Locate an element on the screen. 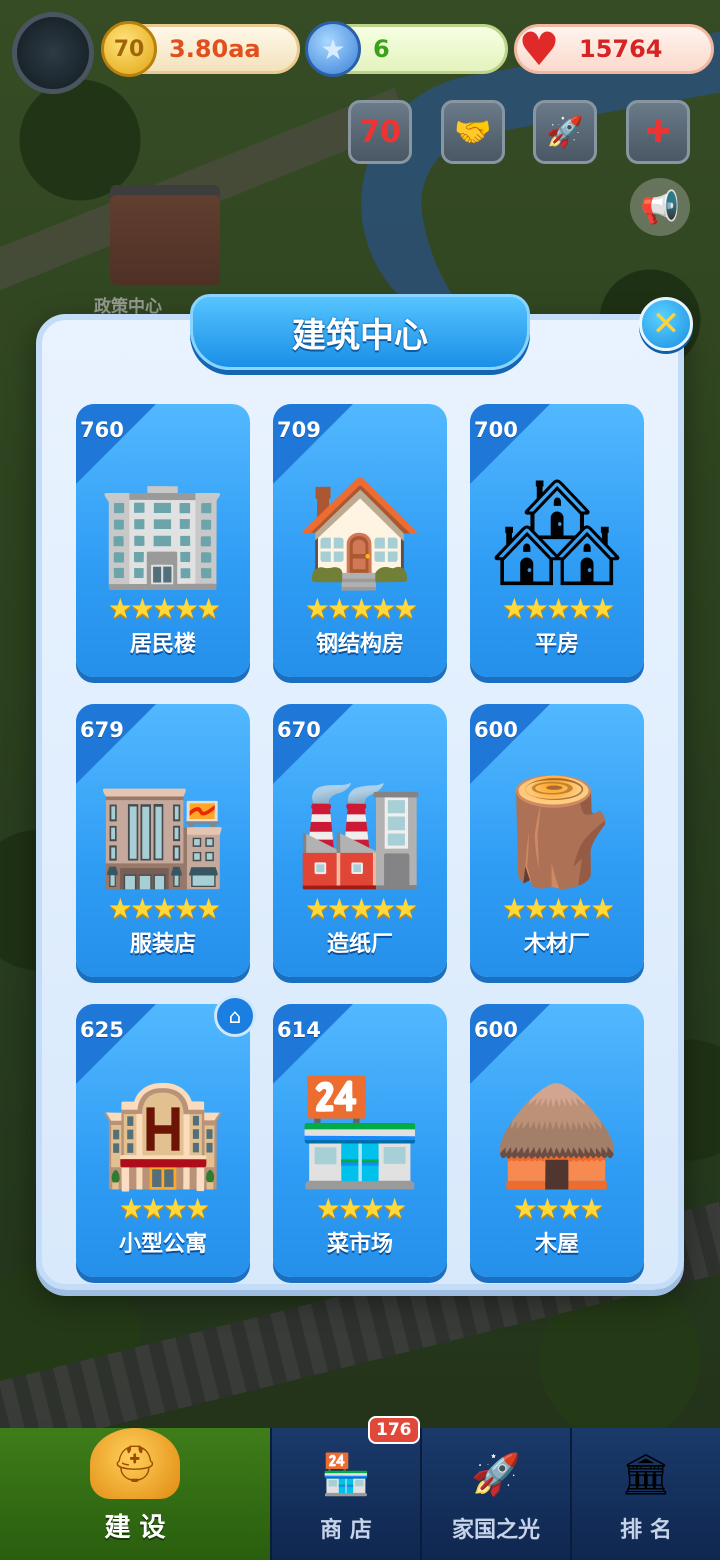 The width and height of the screenshot is (720, 1560). nav-tab-rocket: 🚀 家国之光 is located at coordinates (495, 1494).